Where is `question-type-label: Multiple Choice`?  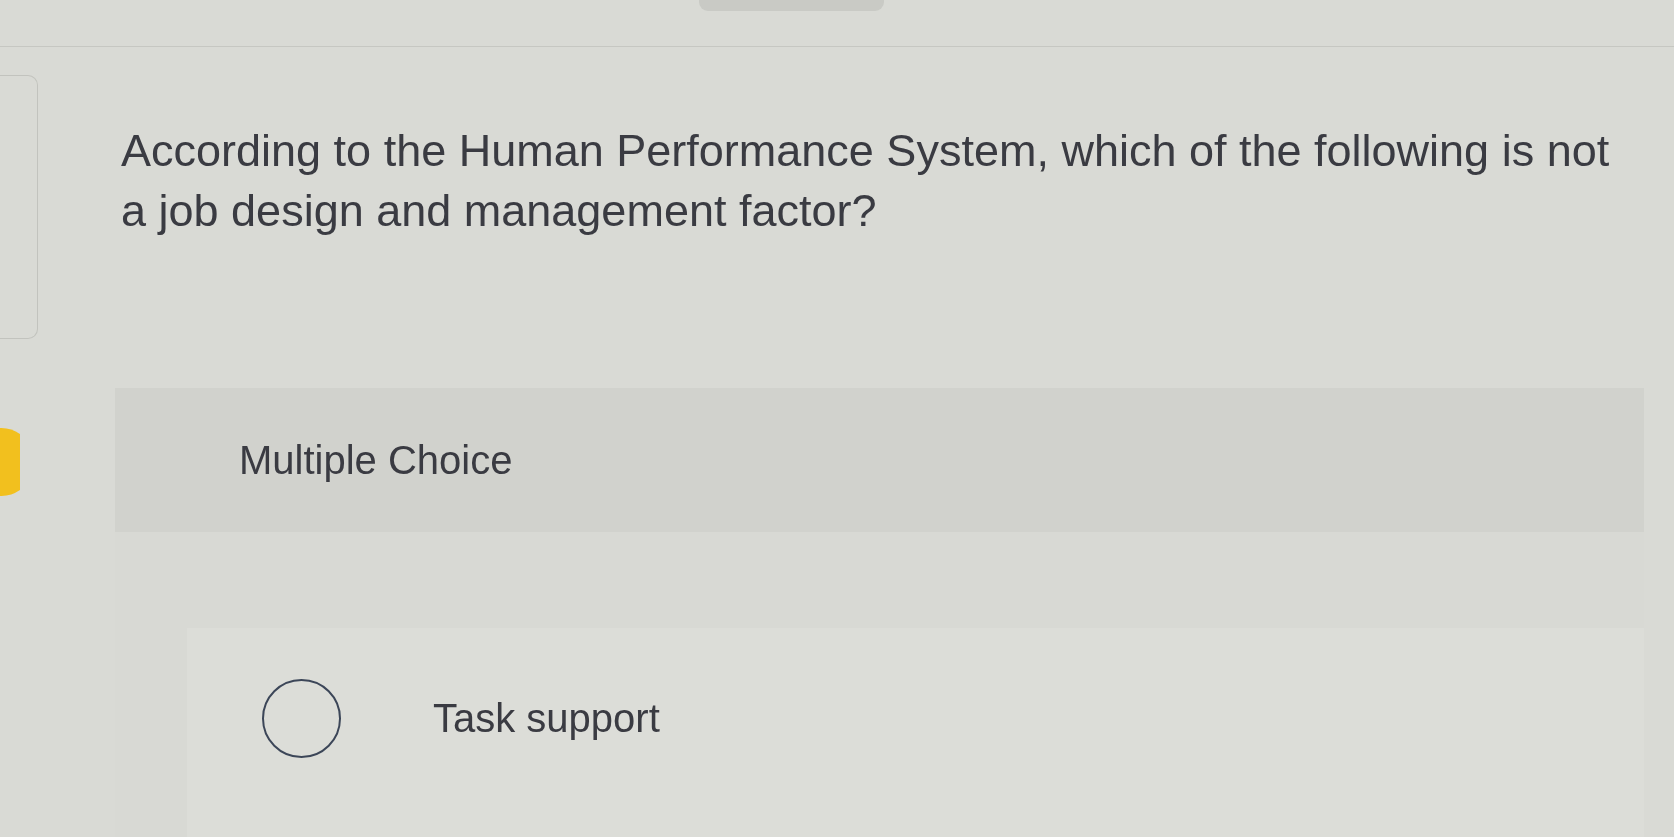 question-type-label: Multiple Choice is located at coordinates (376, 460).